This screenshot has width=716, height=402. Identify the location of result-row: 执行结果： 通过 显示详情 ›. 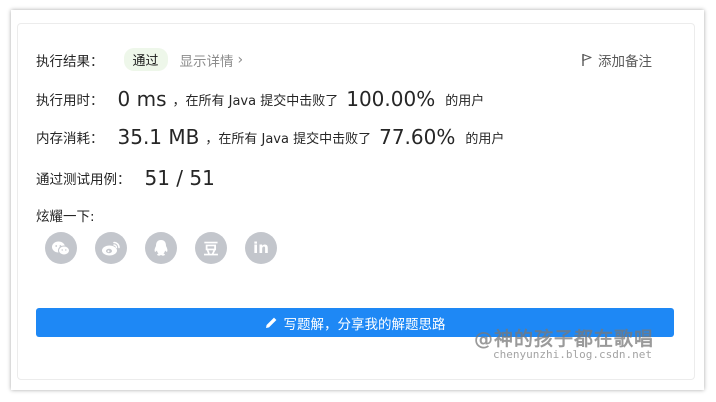
(139, 59).